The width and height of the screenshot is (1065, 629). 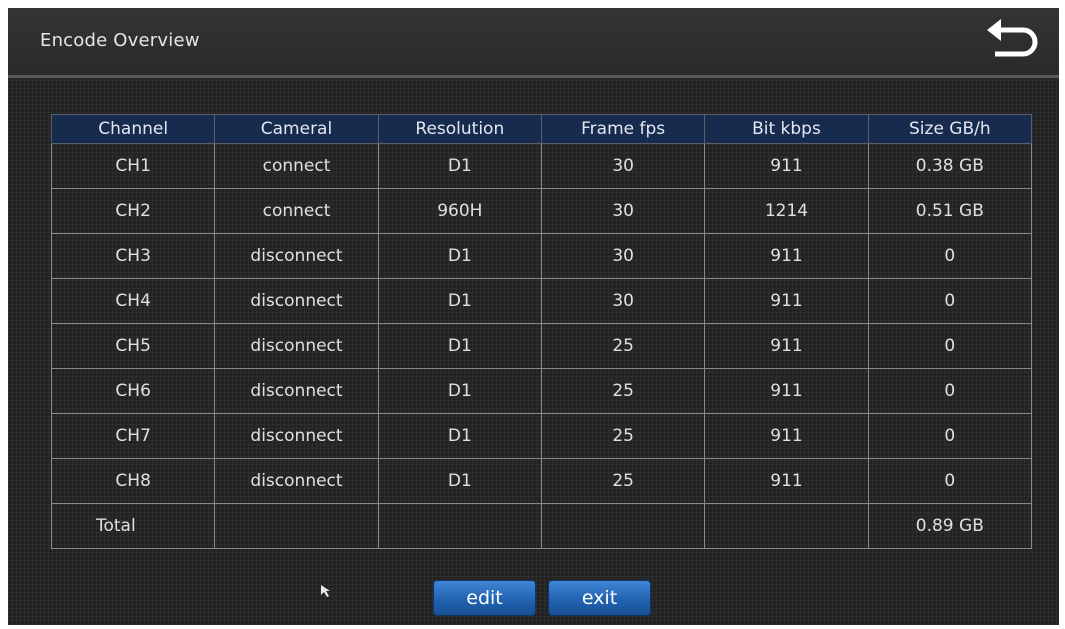 I want to click on table-row: CH3 disconnect D1 30 911 0, so click(x=541, y=256).